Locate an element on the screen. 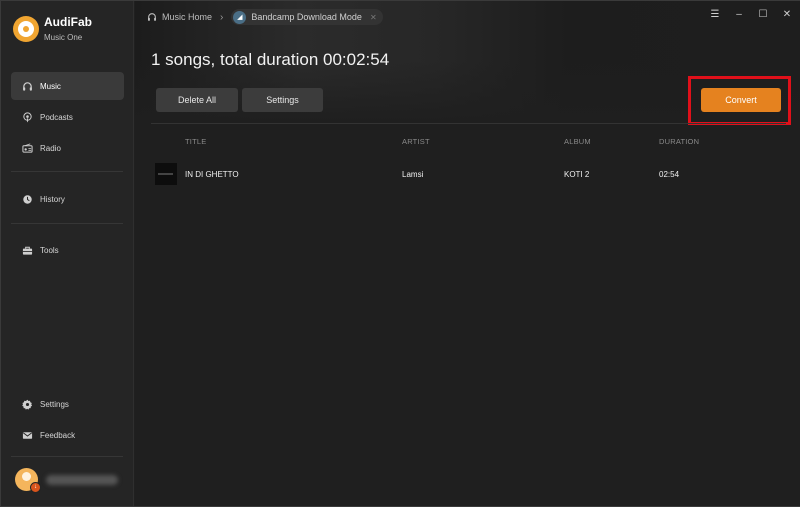 The height and width of the screenshot is (507, 800). breadcrumb-home: Music Home is located at coordinates (179, 17).